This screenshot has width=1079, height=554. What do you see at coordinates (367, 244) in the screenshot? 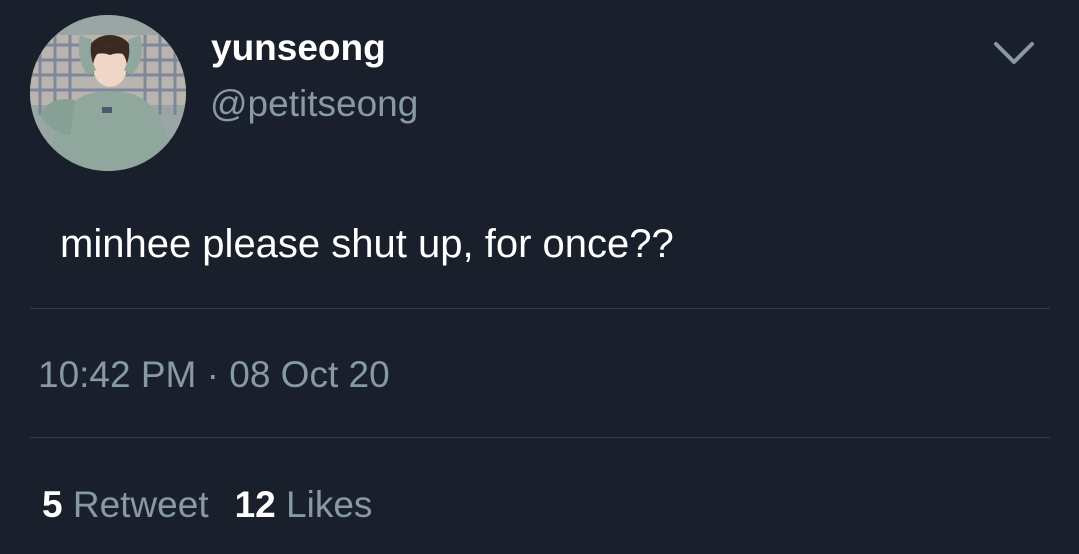
I see `tweet-text: minhee please shut up, for once??` at bounding box center [367, 244].